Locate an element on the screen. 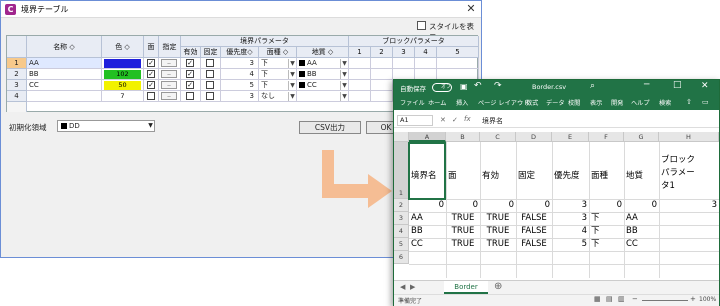 This screenshot has width=720, height=306. name-cell: BB is located at coordinates (64, 74).